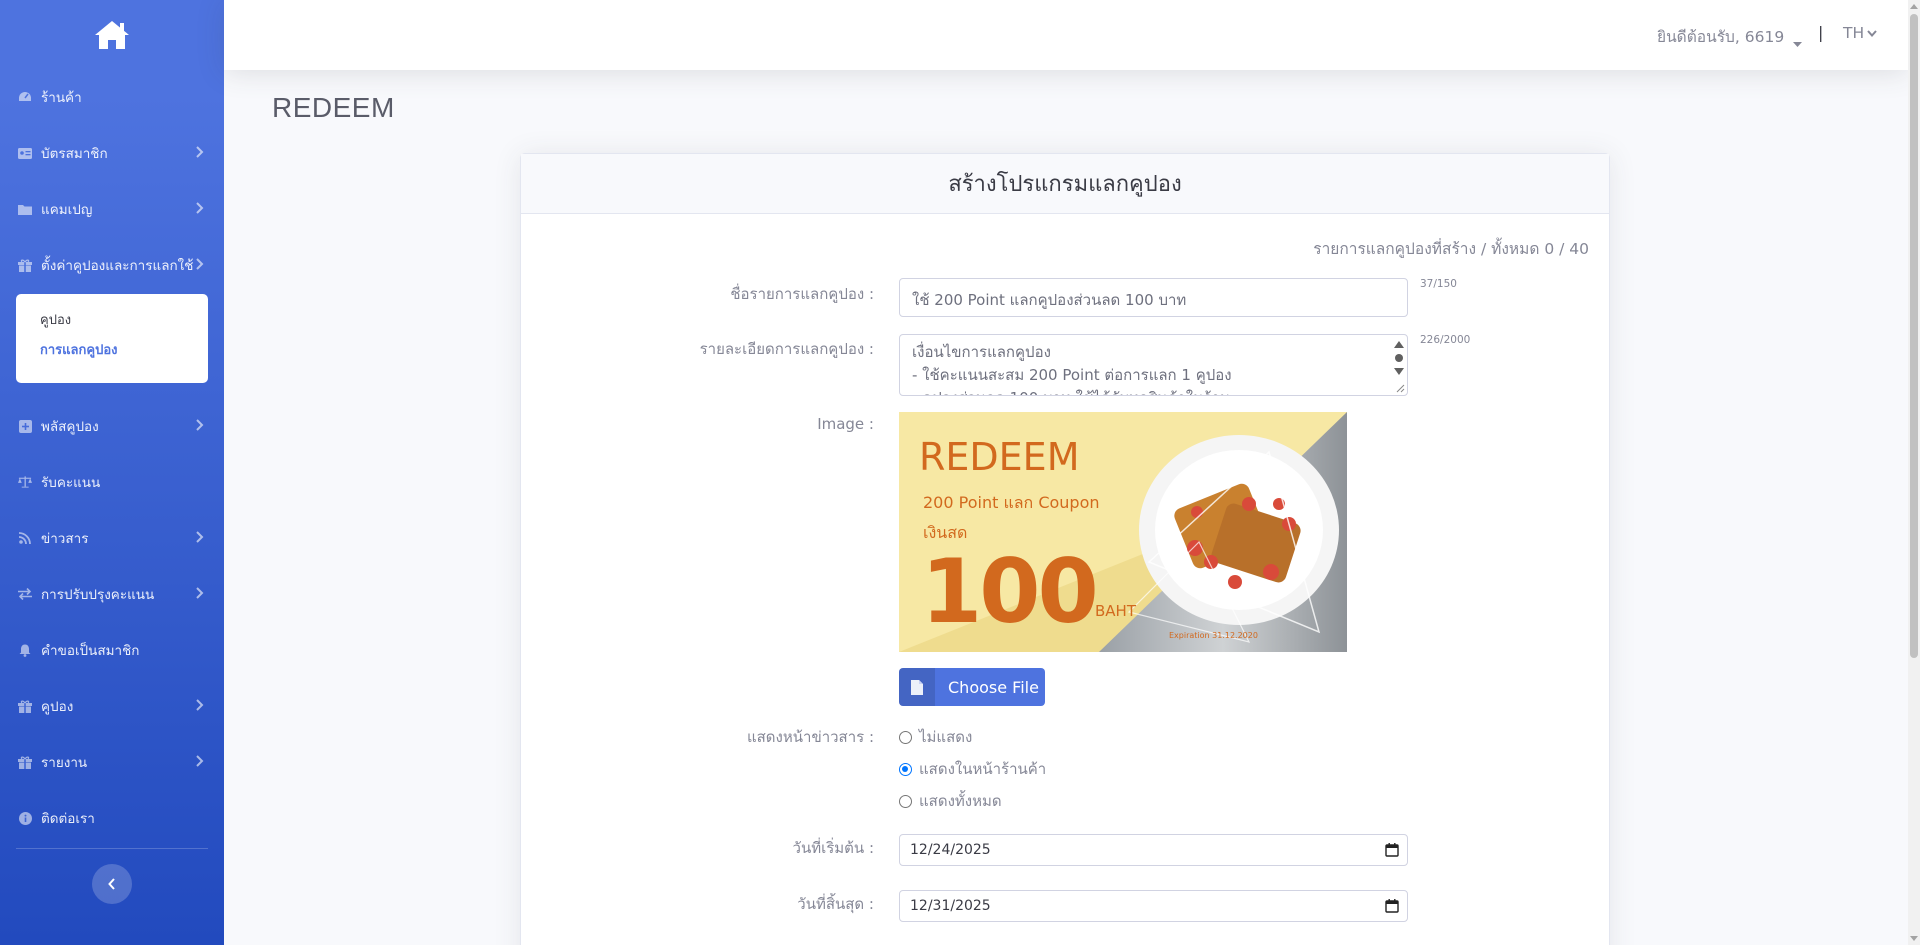 The image size is (1920, 945). I want to click on sidebar-item-label: รับคะแนน, so click(71, 483).